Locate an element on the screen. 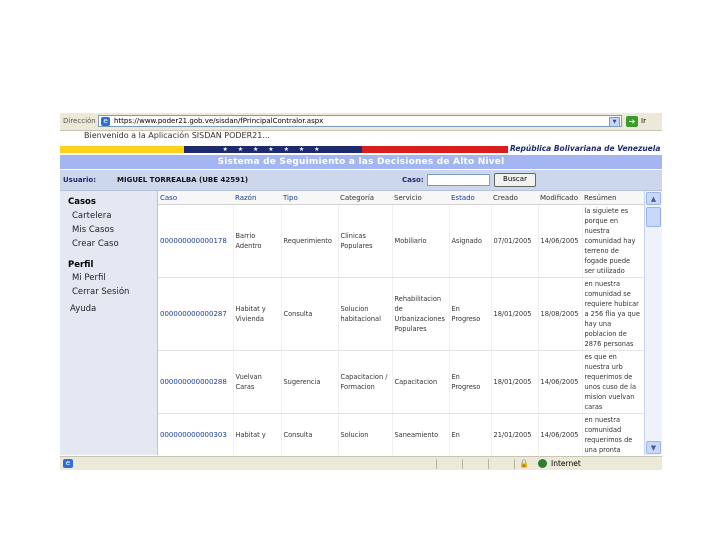  sidebar-item-crear-caso: Crear Caso is located at coordinates (95, 244).